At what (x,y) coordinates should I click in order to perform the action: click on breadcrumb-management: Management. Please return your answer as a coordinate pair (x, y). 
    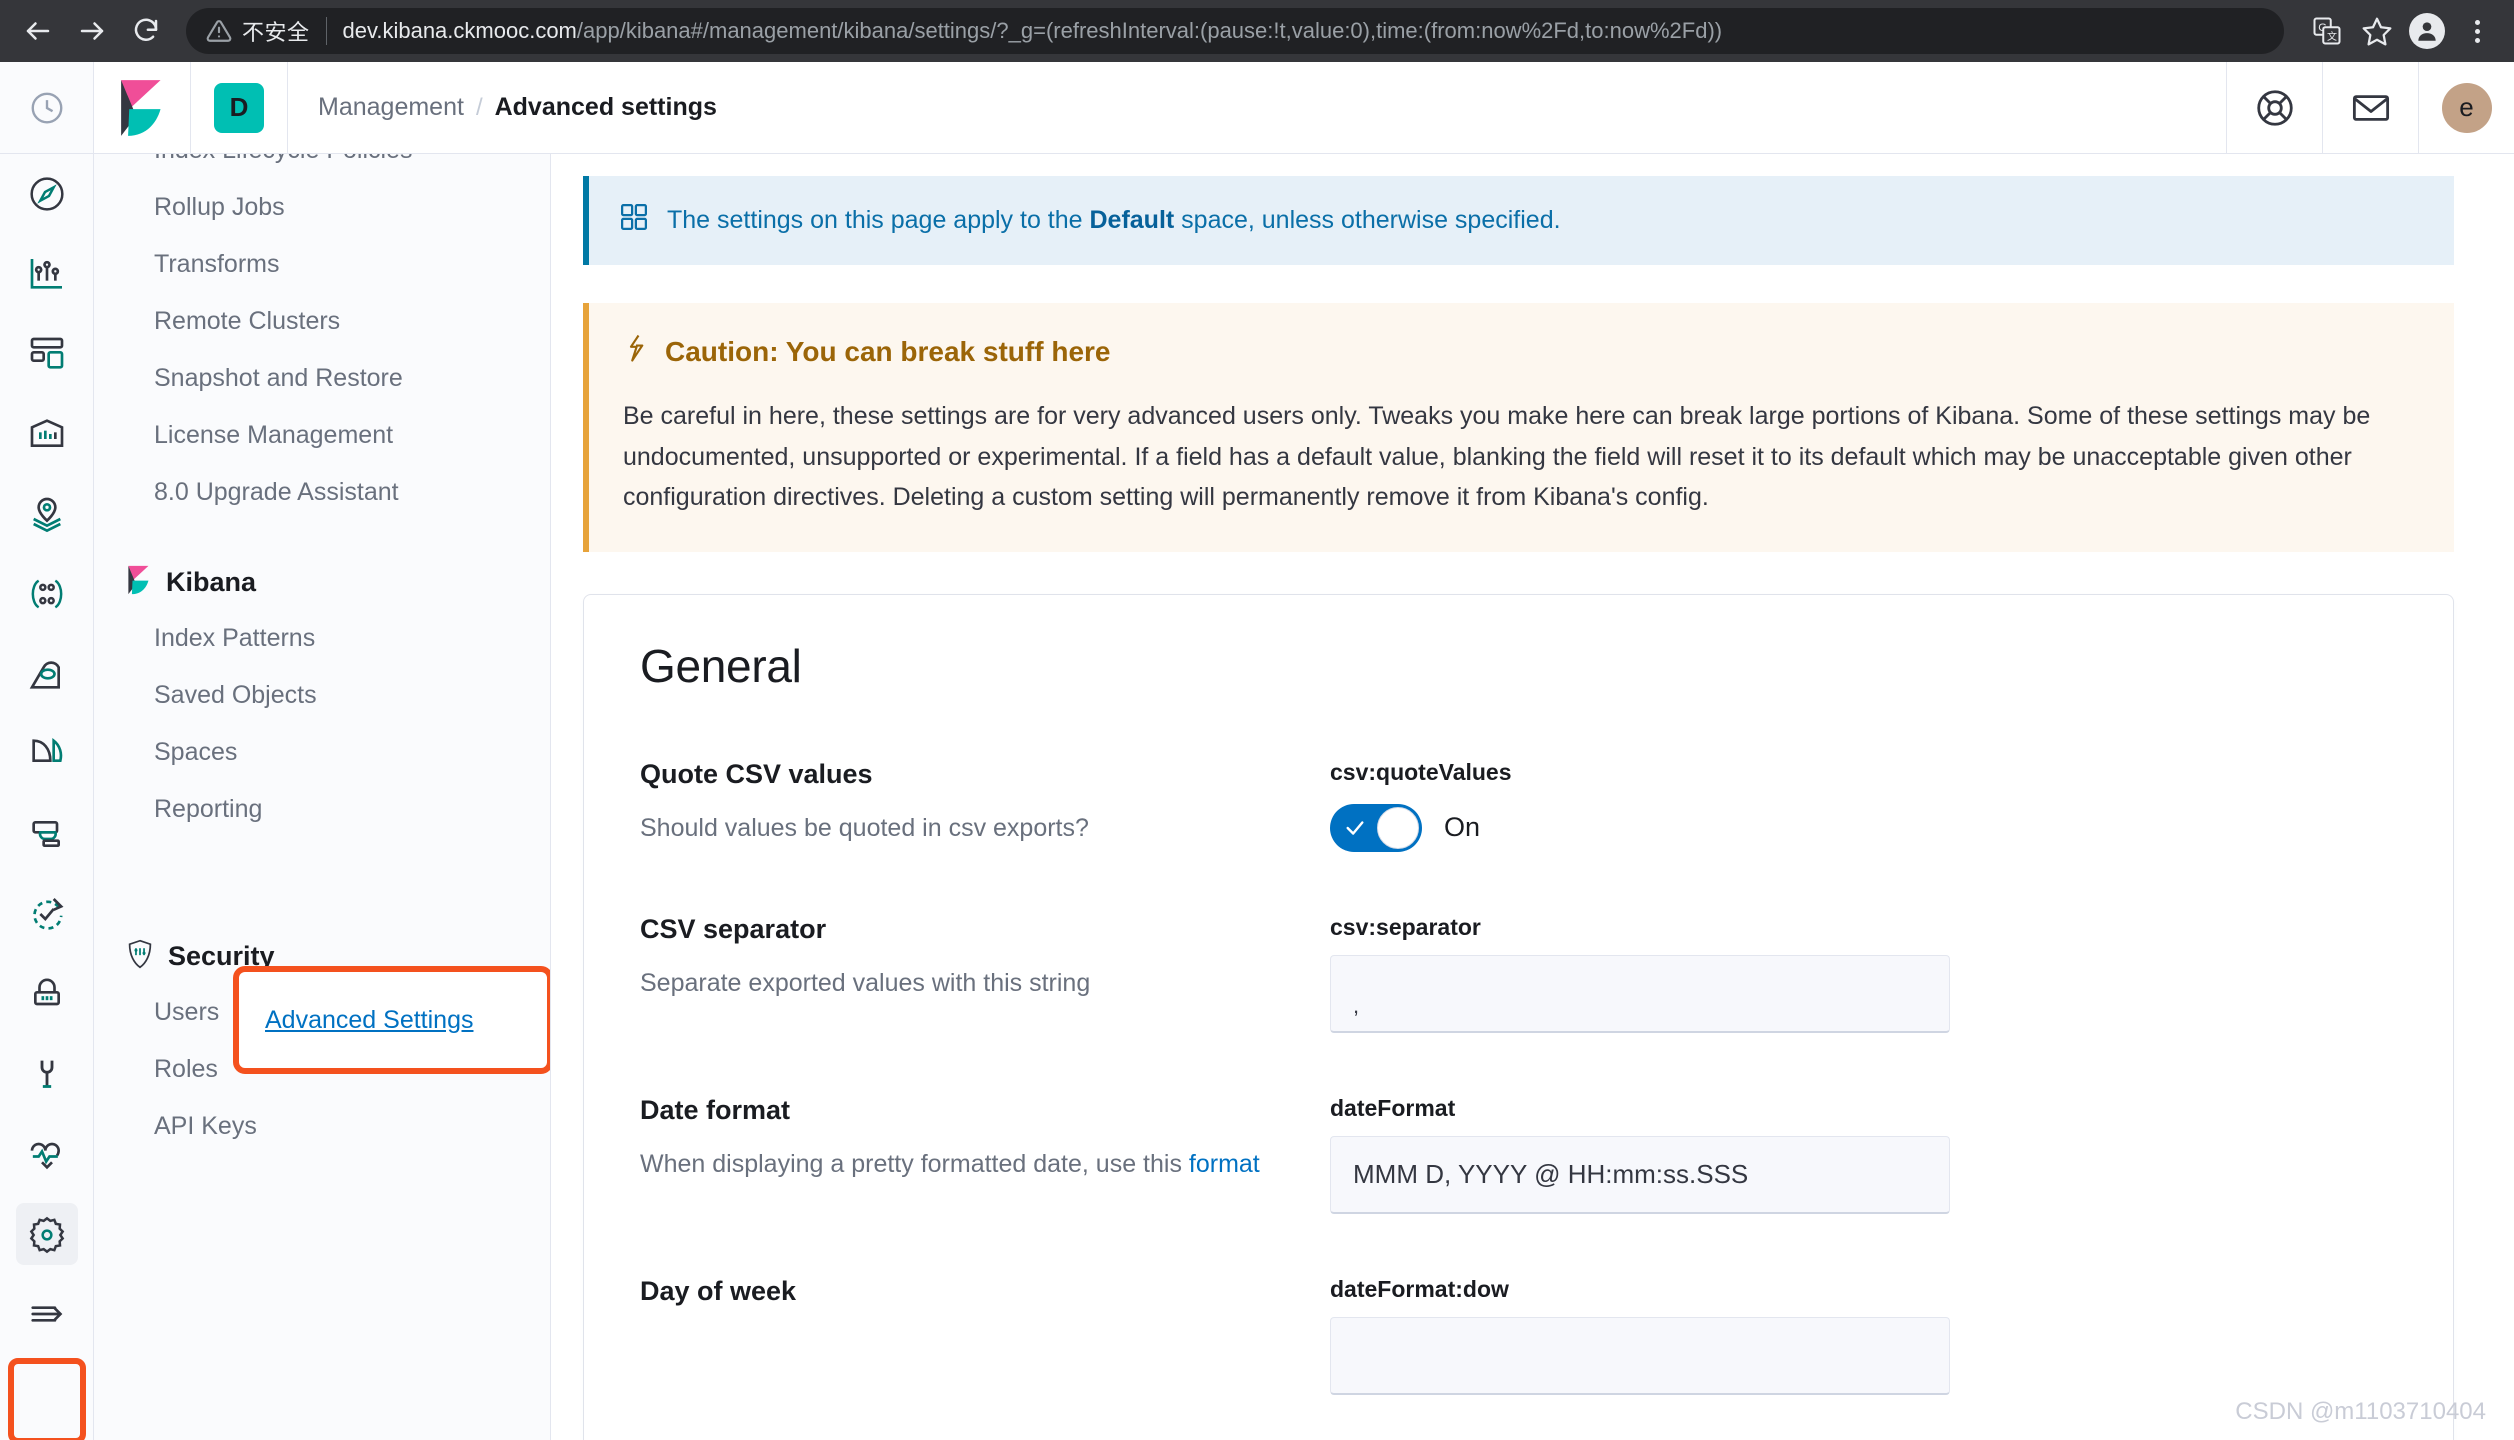
    Looking at the image, I should click on (391, 107).